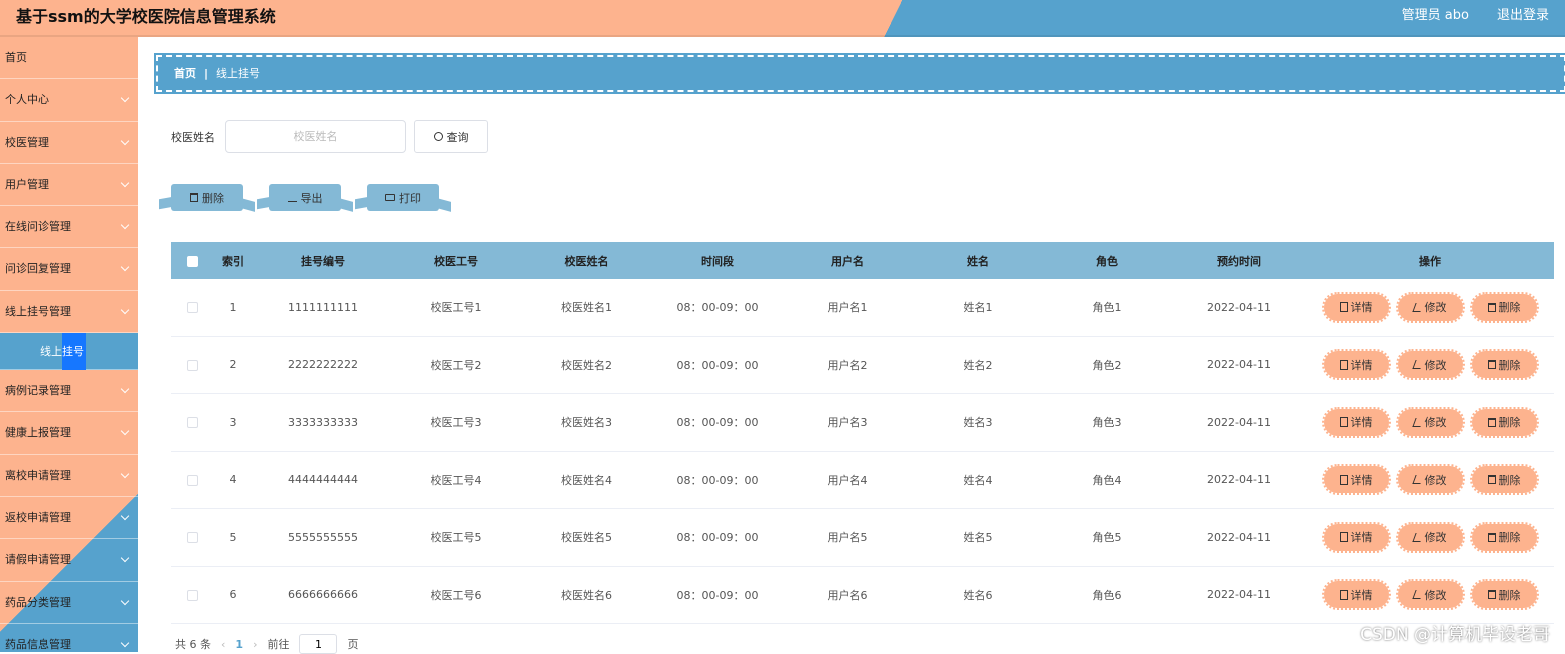  I want to click on sidebar-item-drug-info: 药品信息管理, so click(69, 638).